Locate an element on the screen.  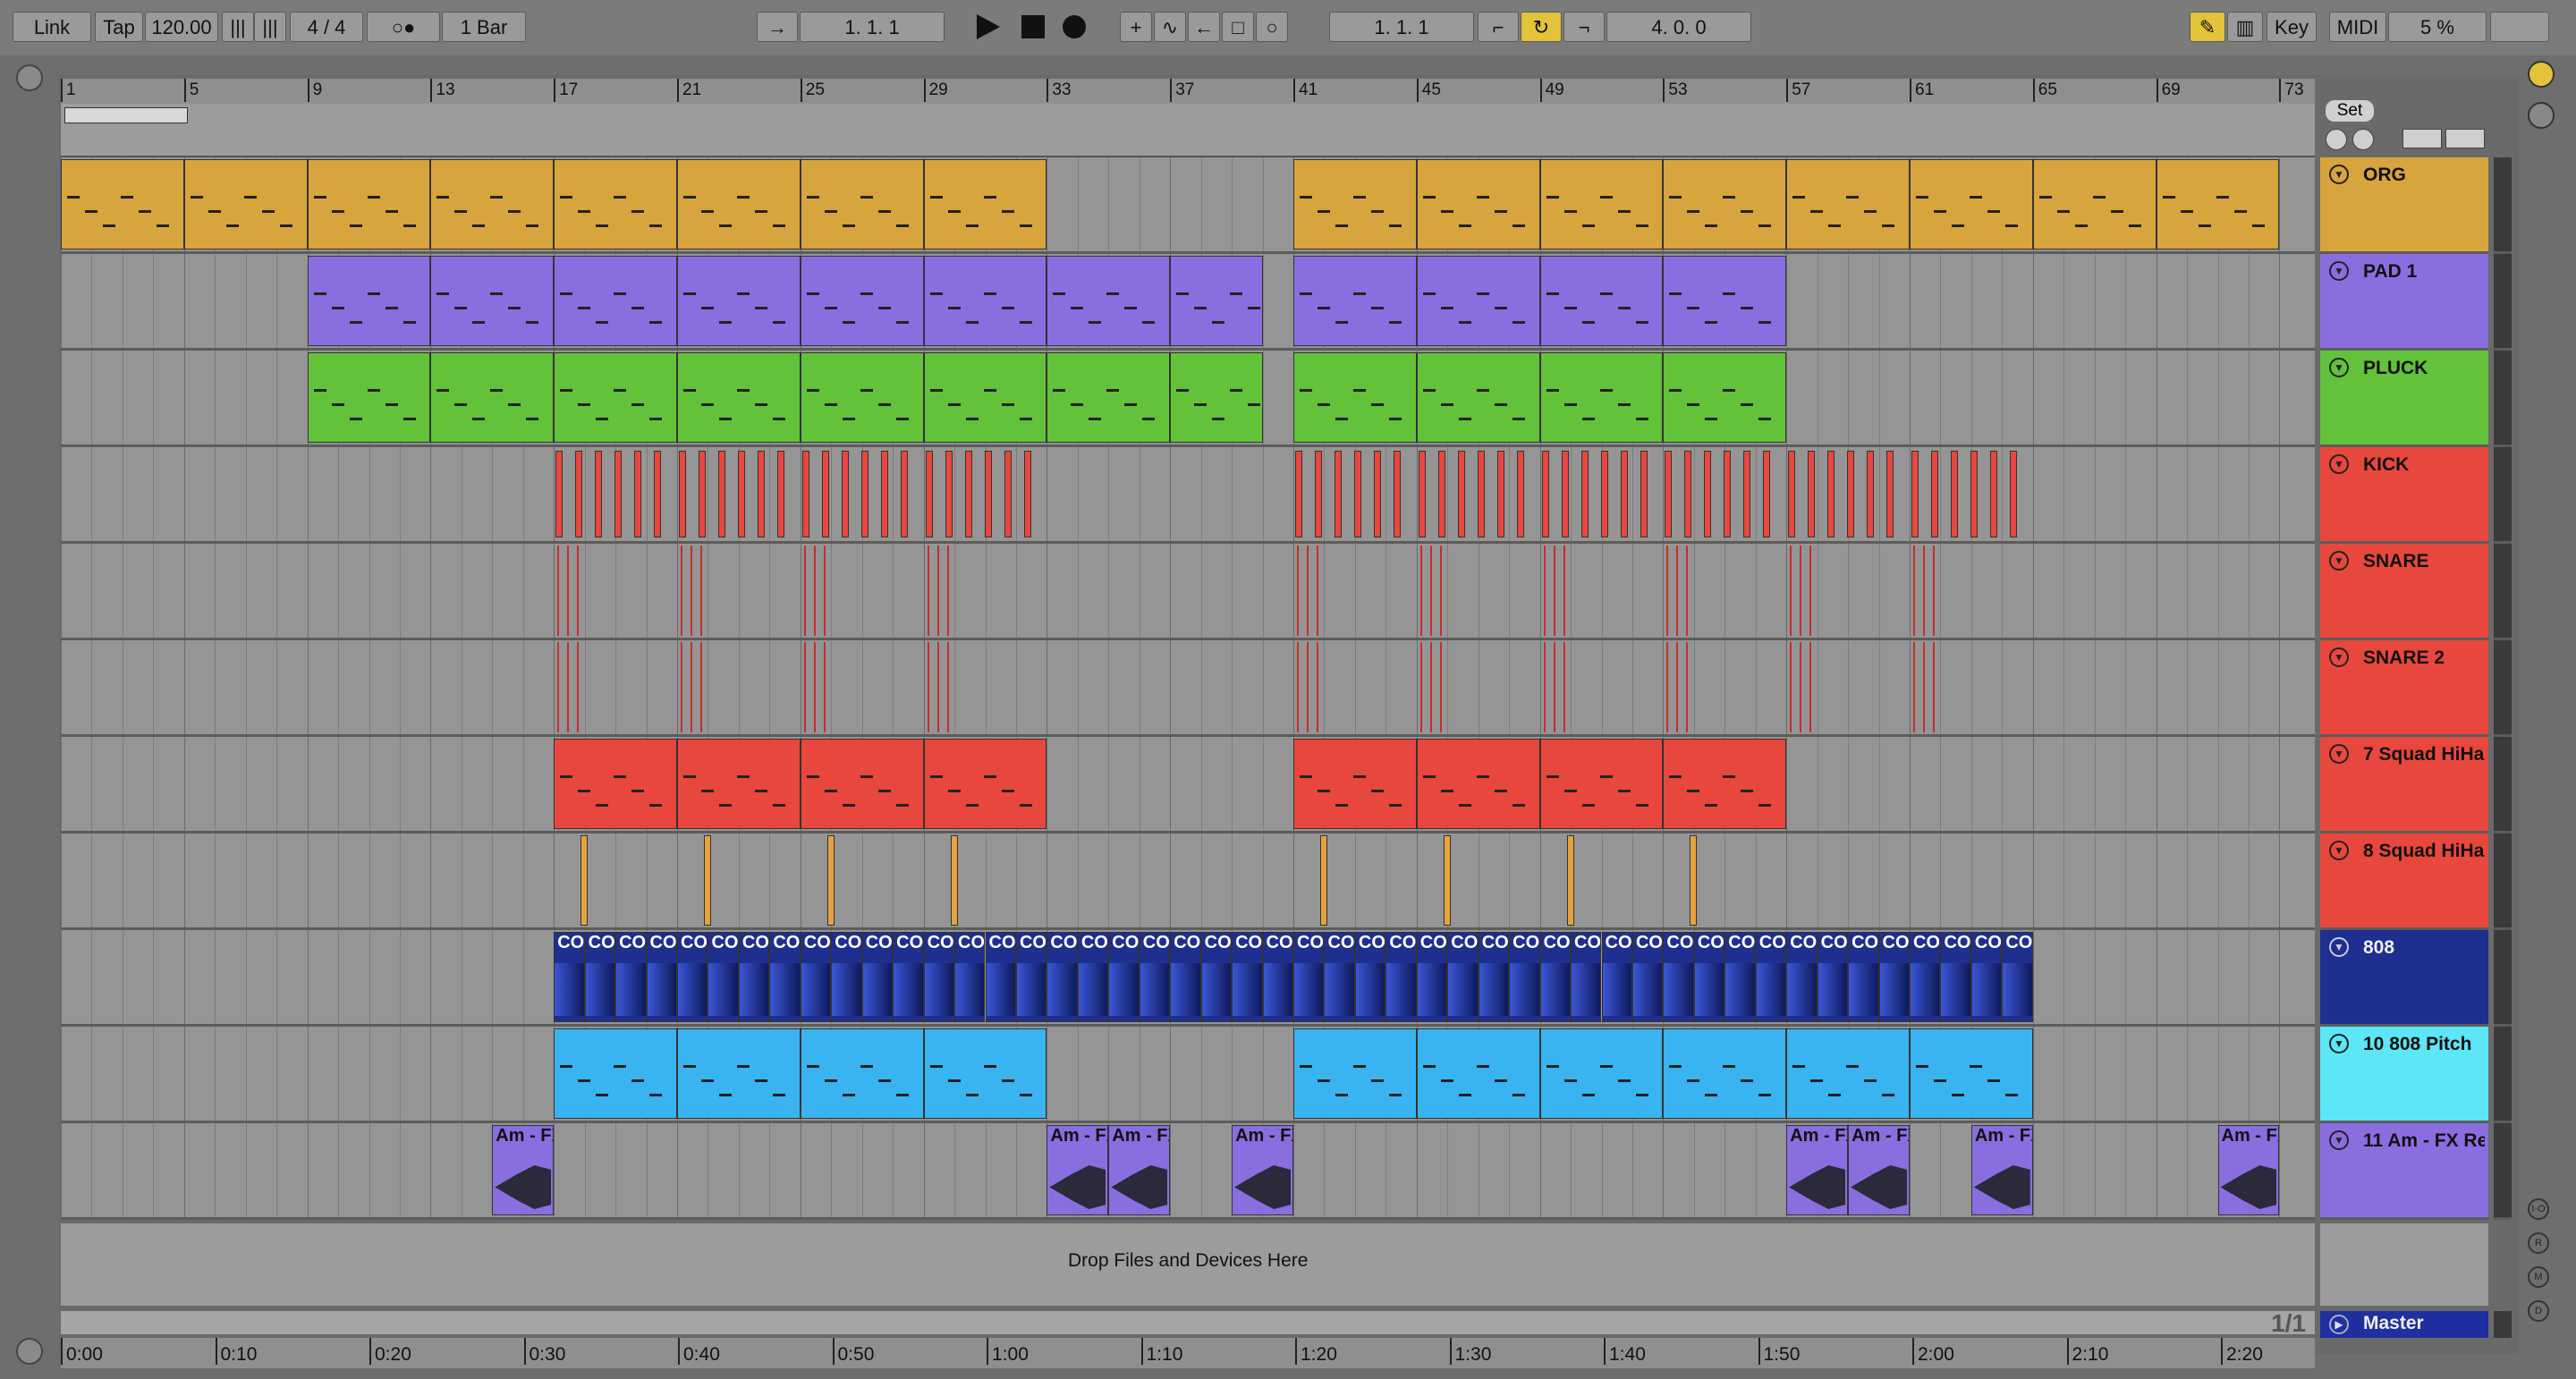
capture-icon: □ is located at coordinates (1238, 27).